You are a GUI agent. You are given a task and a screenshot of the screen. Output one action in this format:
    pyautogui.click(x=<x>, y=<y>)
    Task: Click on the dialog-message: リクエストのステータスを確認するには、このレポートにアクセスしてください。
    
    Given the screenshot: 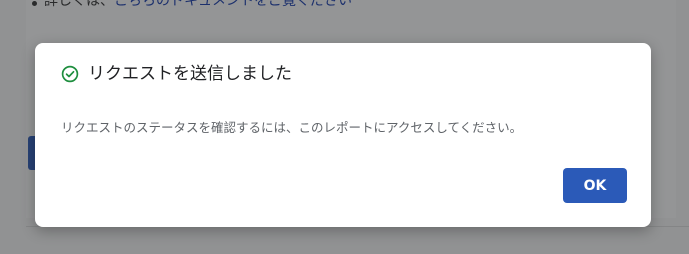 What is the action you would take?
    pyautogui.click(x=292, y=127)
    